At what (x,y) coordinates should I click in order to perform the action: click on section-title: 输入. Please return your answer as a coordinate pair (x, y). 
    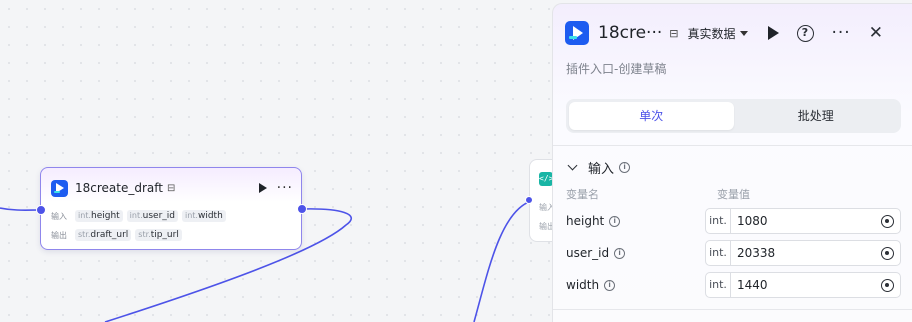
    Looking at the image, I should click on (601, 169).